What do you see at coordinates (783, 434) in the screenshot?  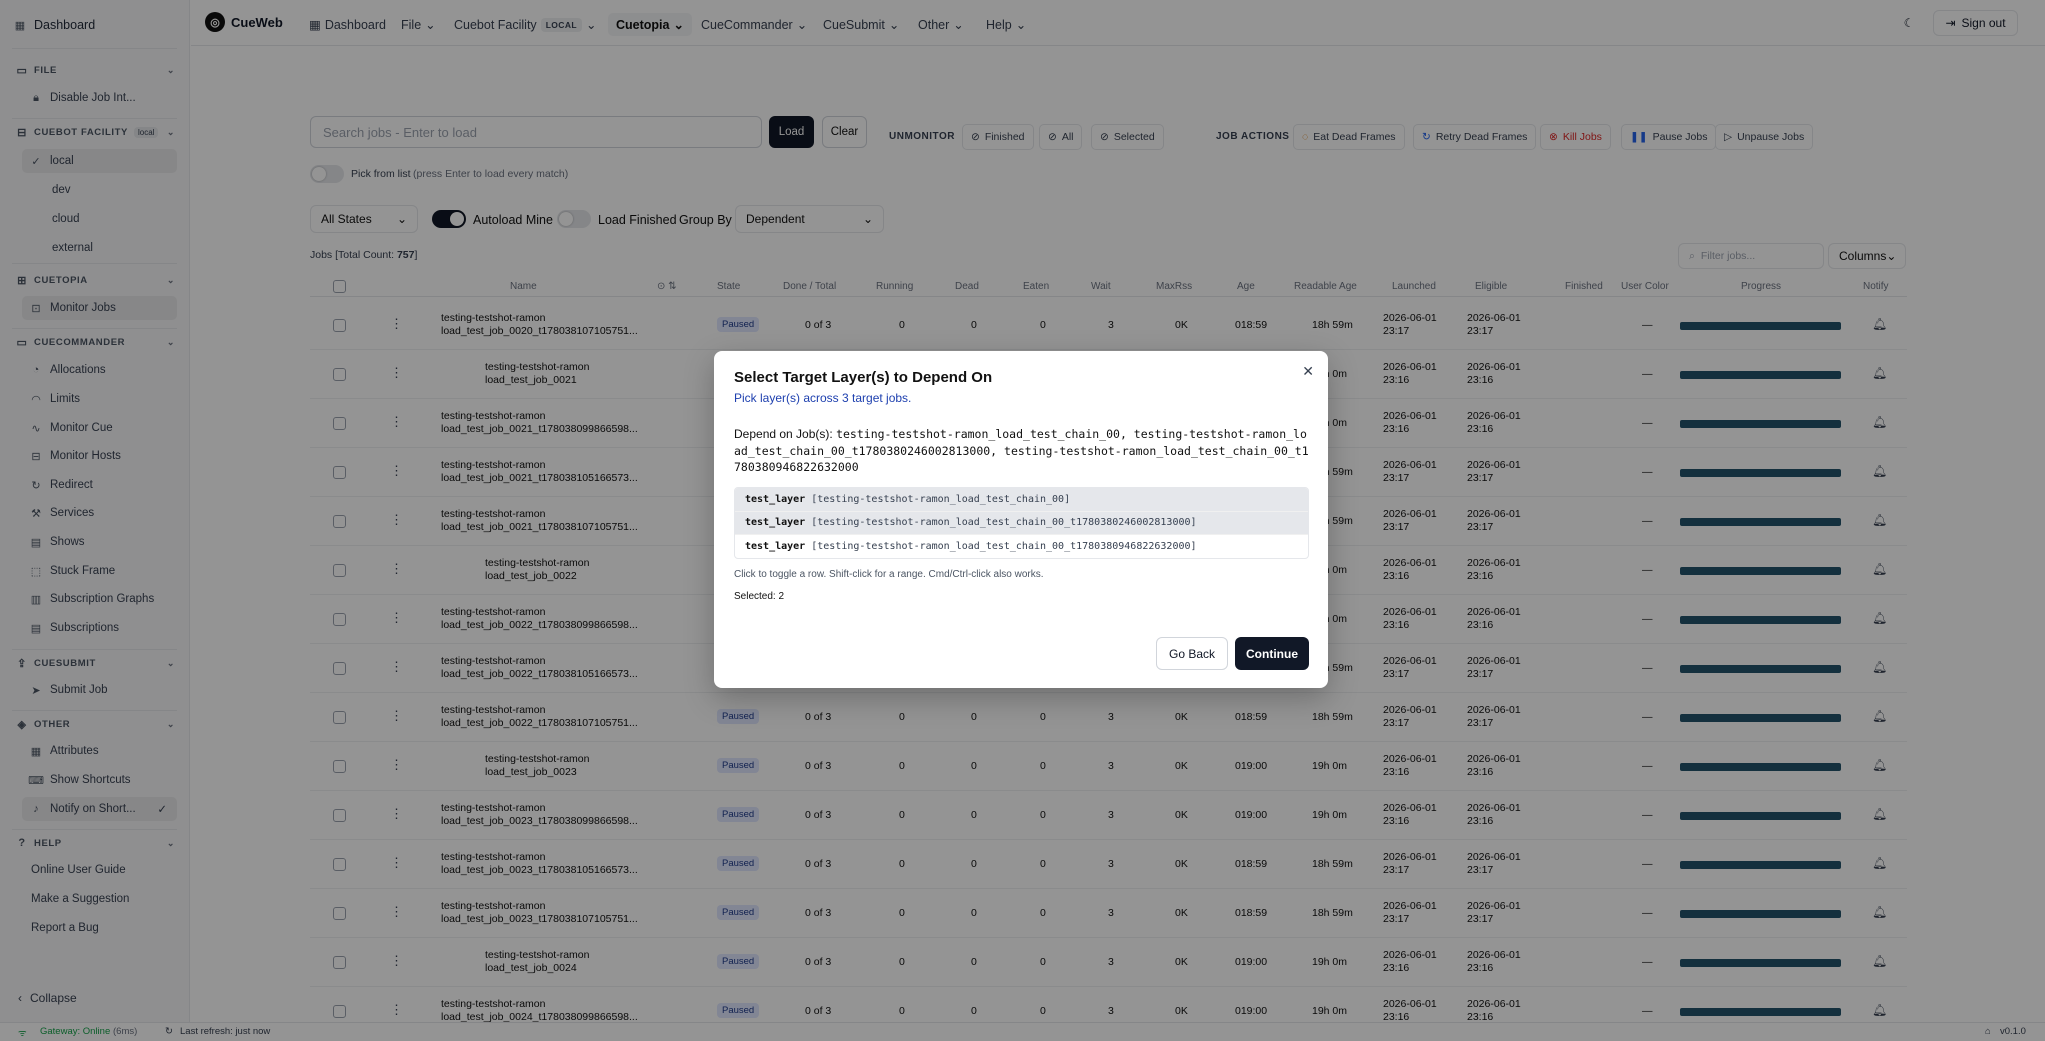 I see `depend-on-label: Depend on Job(s):` at bounding box center [783, 434].